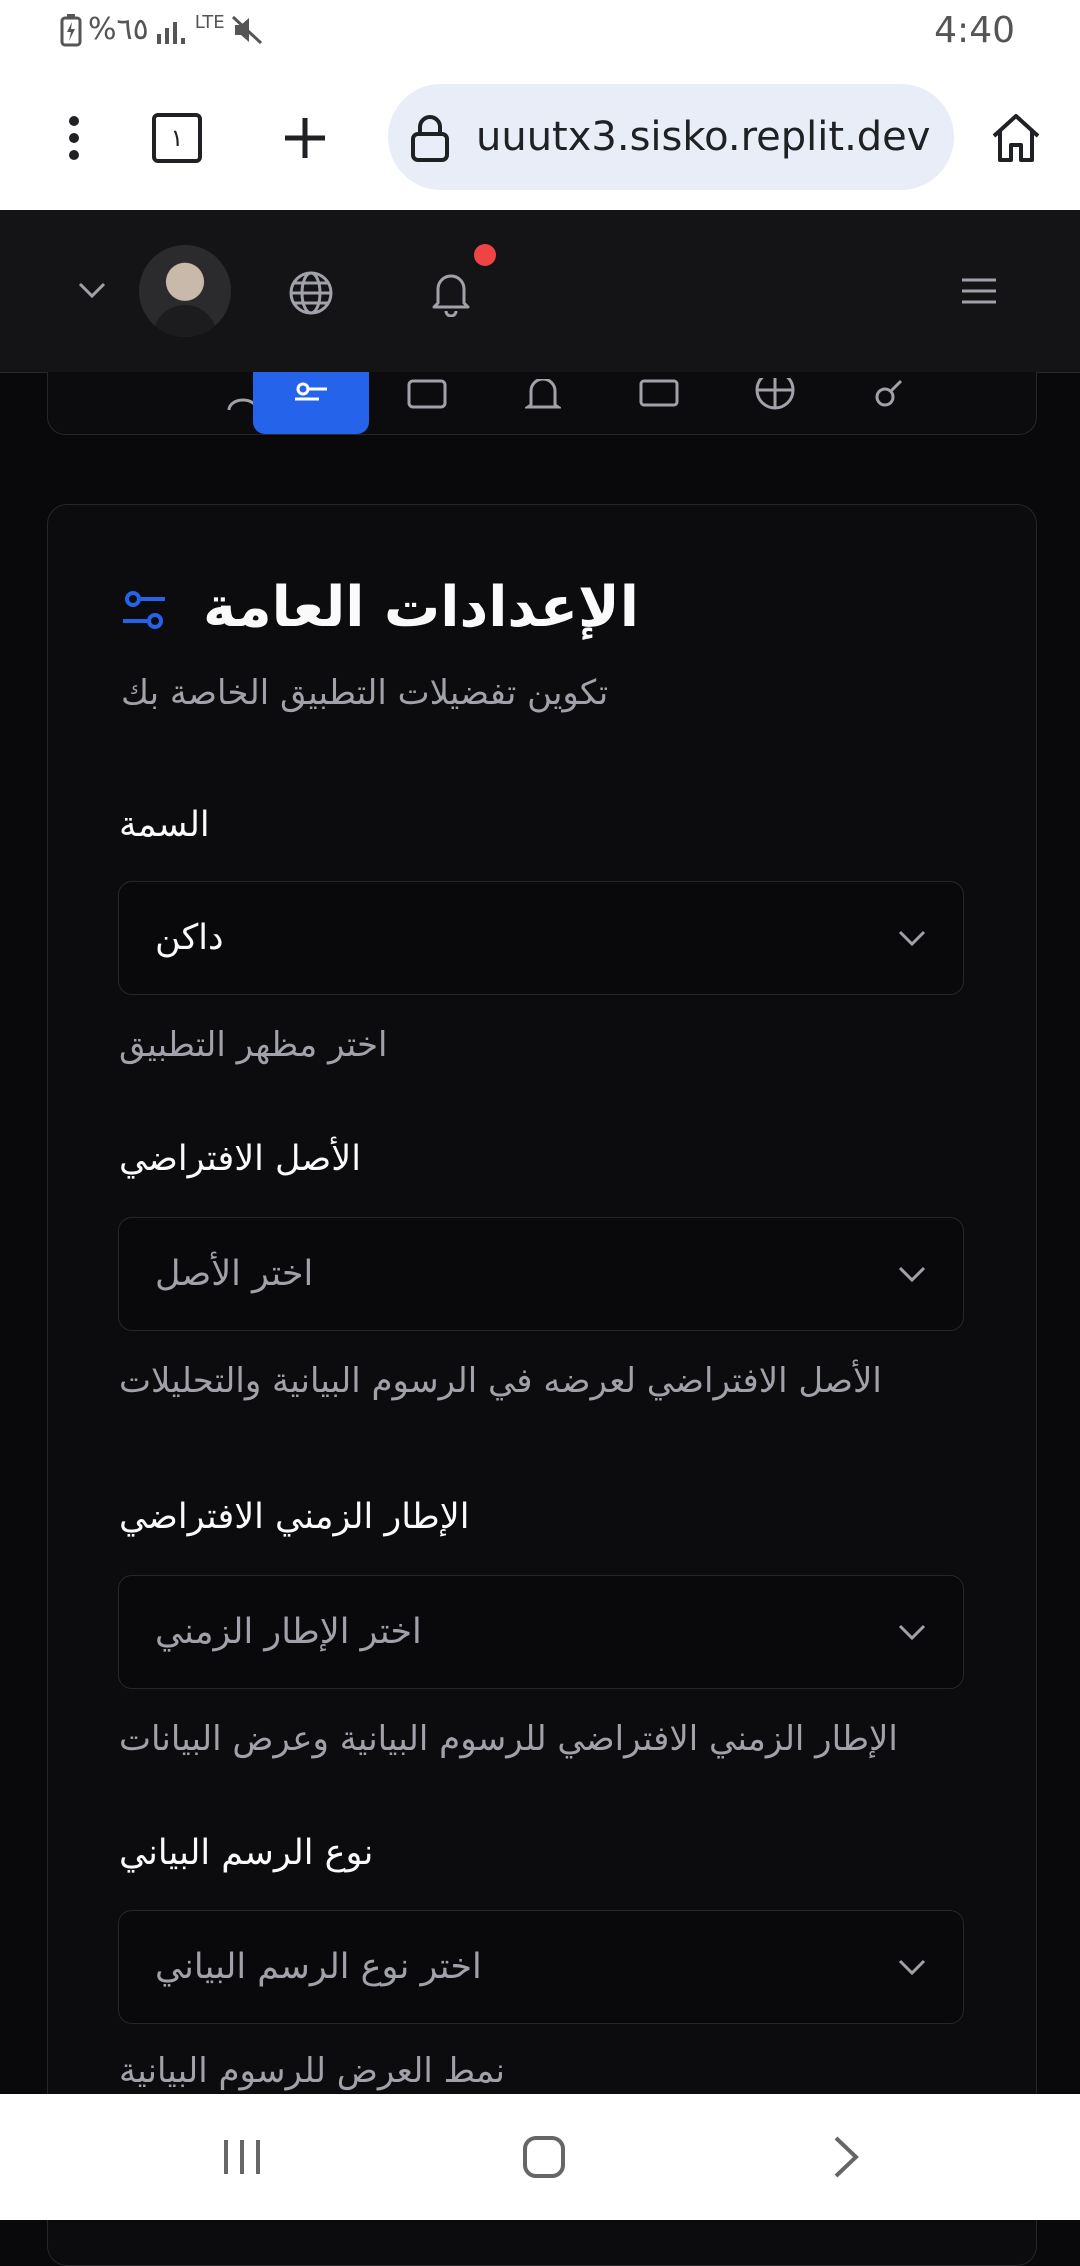 The width and height of the screenshot is (1080, 2266). I want to click on tab-security, so click(891, 403).